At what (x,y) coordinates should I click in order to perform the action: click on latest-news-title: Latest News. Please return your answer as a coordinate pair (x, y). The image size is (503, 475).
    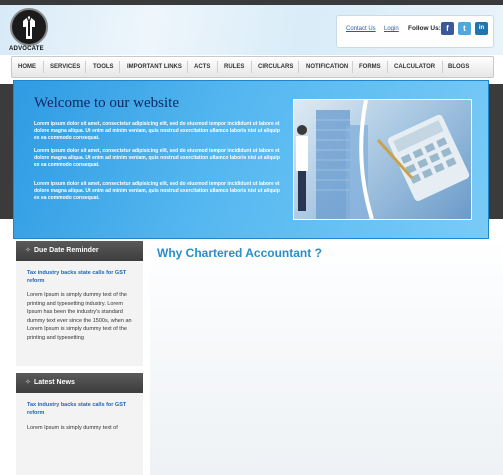
    Looking at the image, I should click on (54, 382).